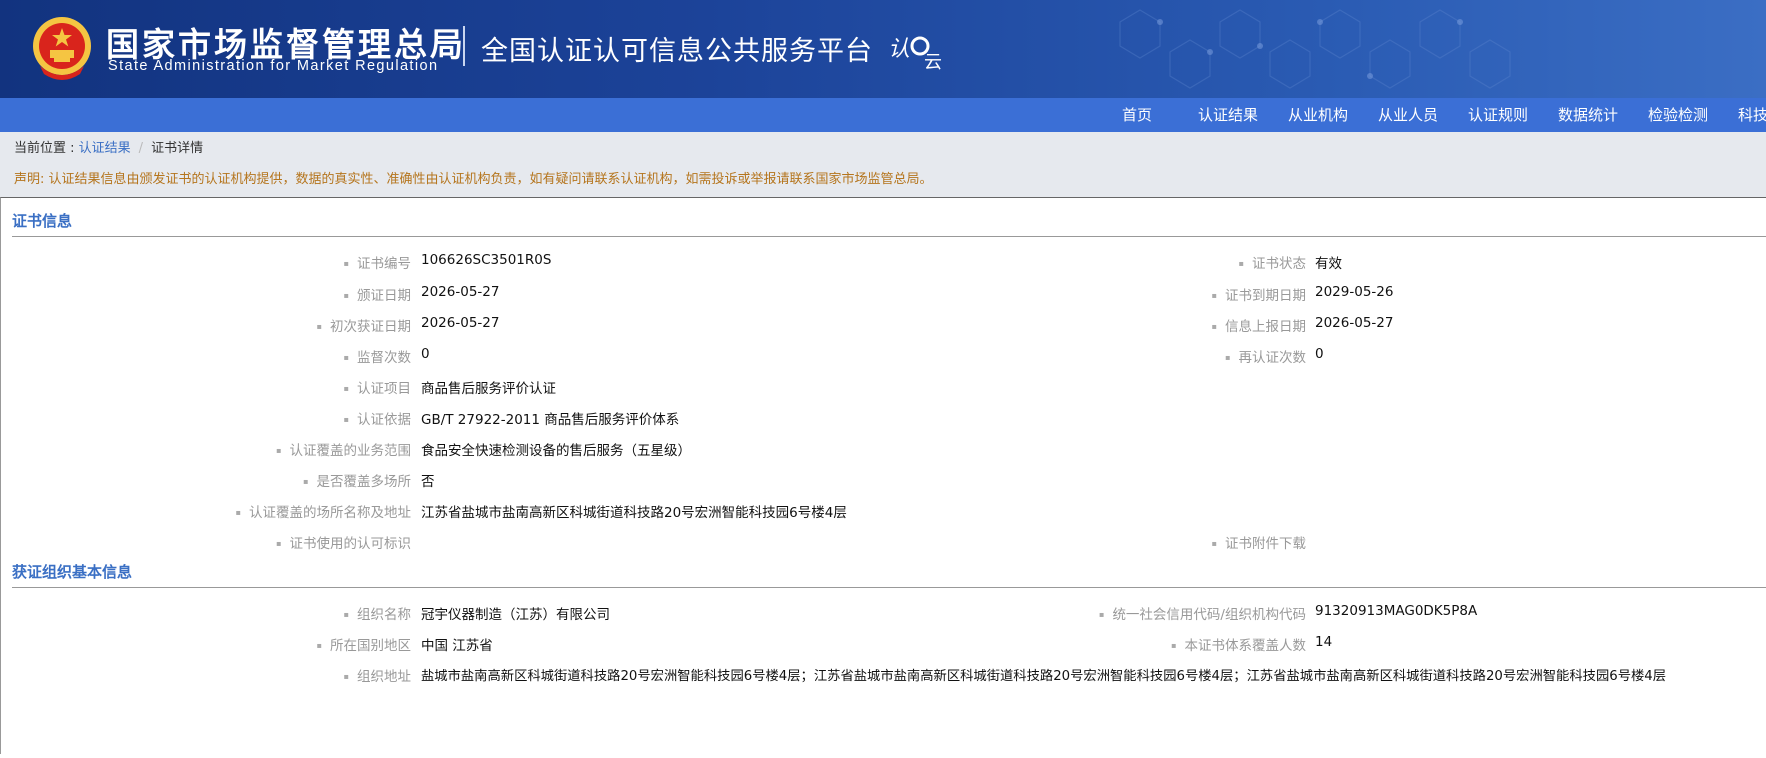 This screenshot has height=758, width=1766. Describe the element at coordinates (1315, 49) in the screenshot. I see `hexagon-pattern-decoration` at that location.